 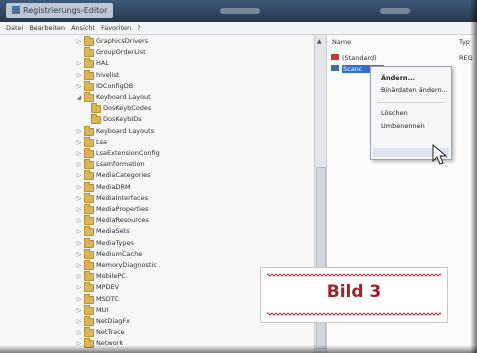 I want to click on tree-item: ▷ HAL, so click(x=155, y=63).